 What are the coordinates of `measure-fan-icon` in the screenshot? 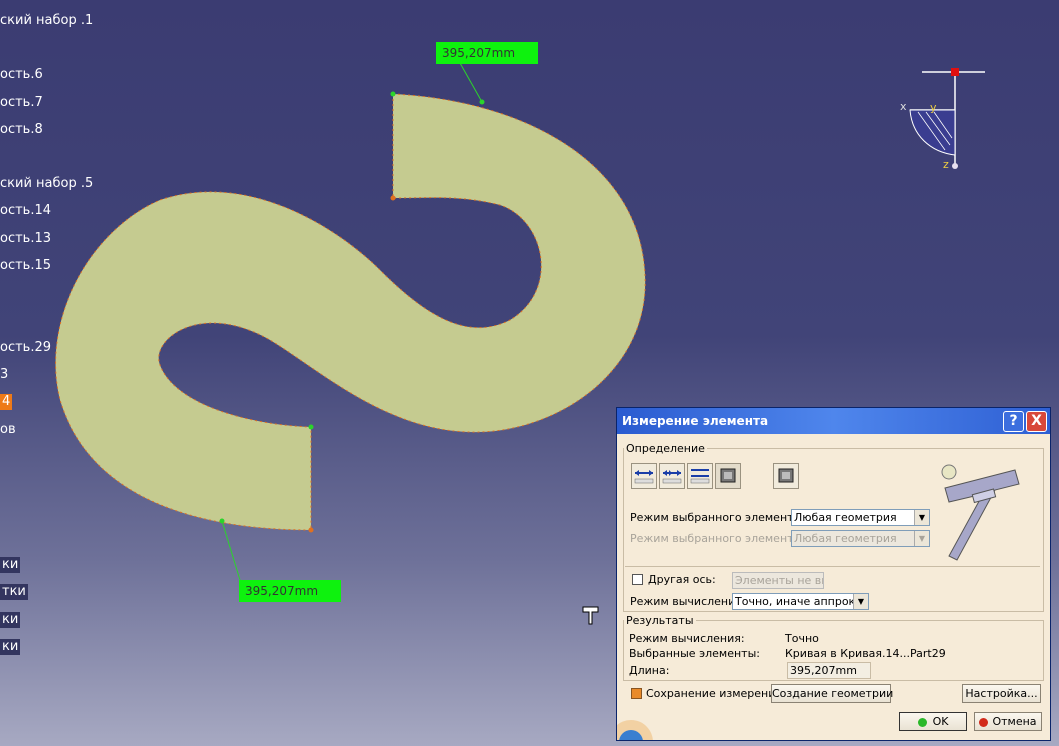 It's located at (700, 476).